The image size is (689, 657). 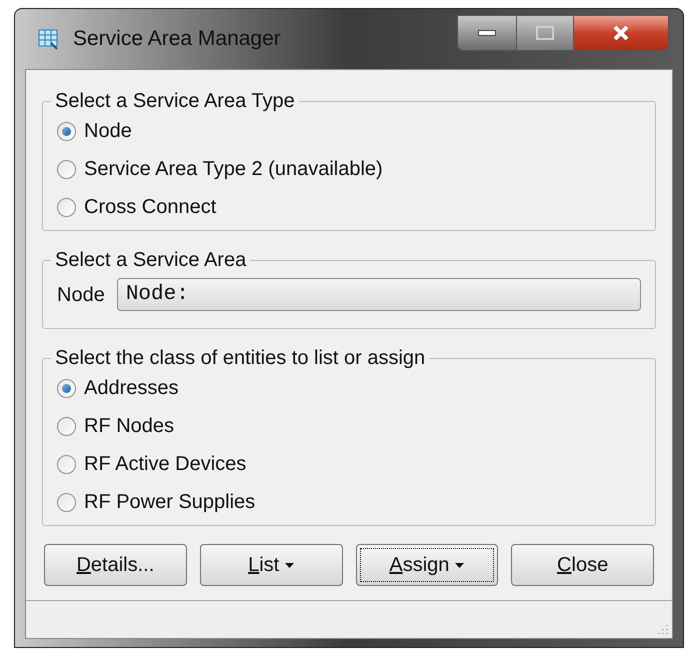 What do you see at coordinates (81, 295) in the screenshot?
I see `field-label: Node` at bounding box center [81, 295].